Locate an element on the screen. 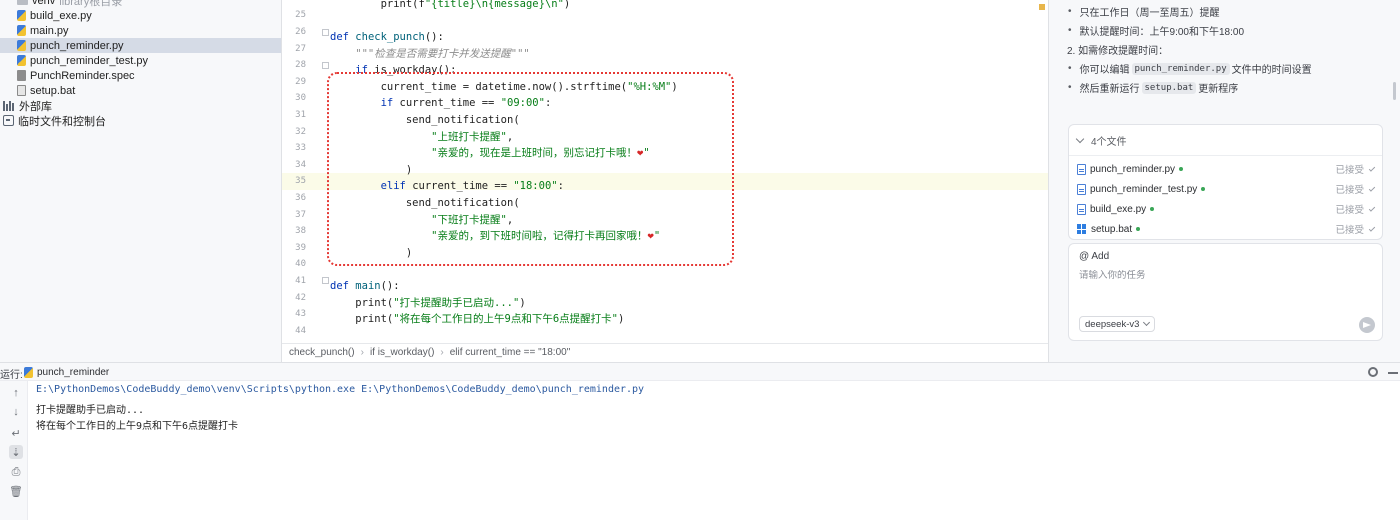  breadcrumb-item: check_punch() is located at coordinates (322, 352).